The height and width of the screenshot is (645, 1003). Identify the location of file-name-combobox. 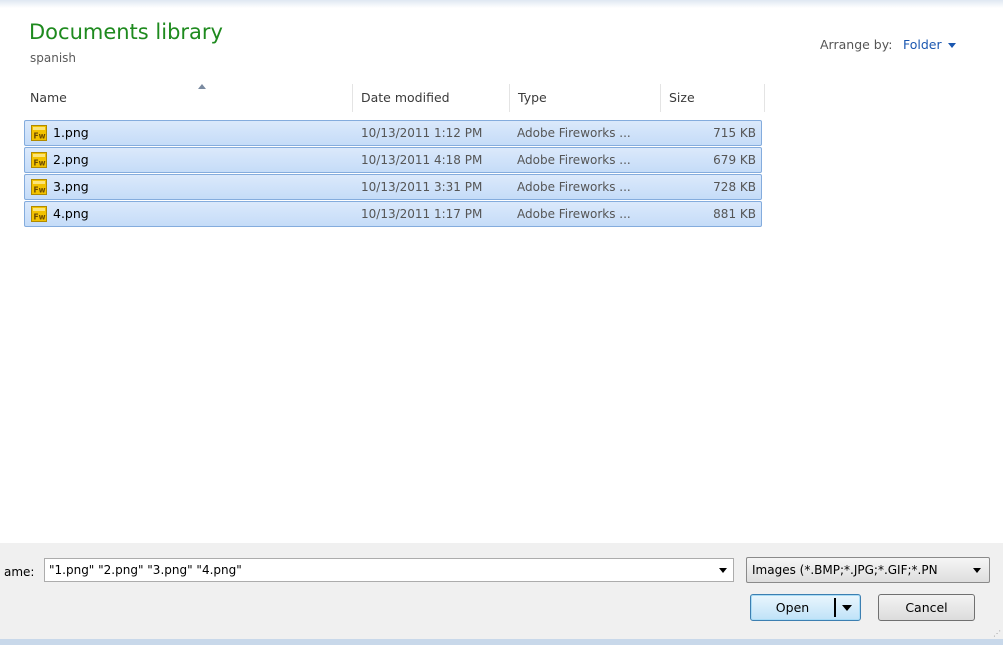
(389, 570).